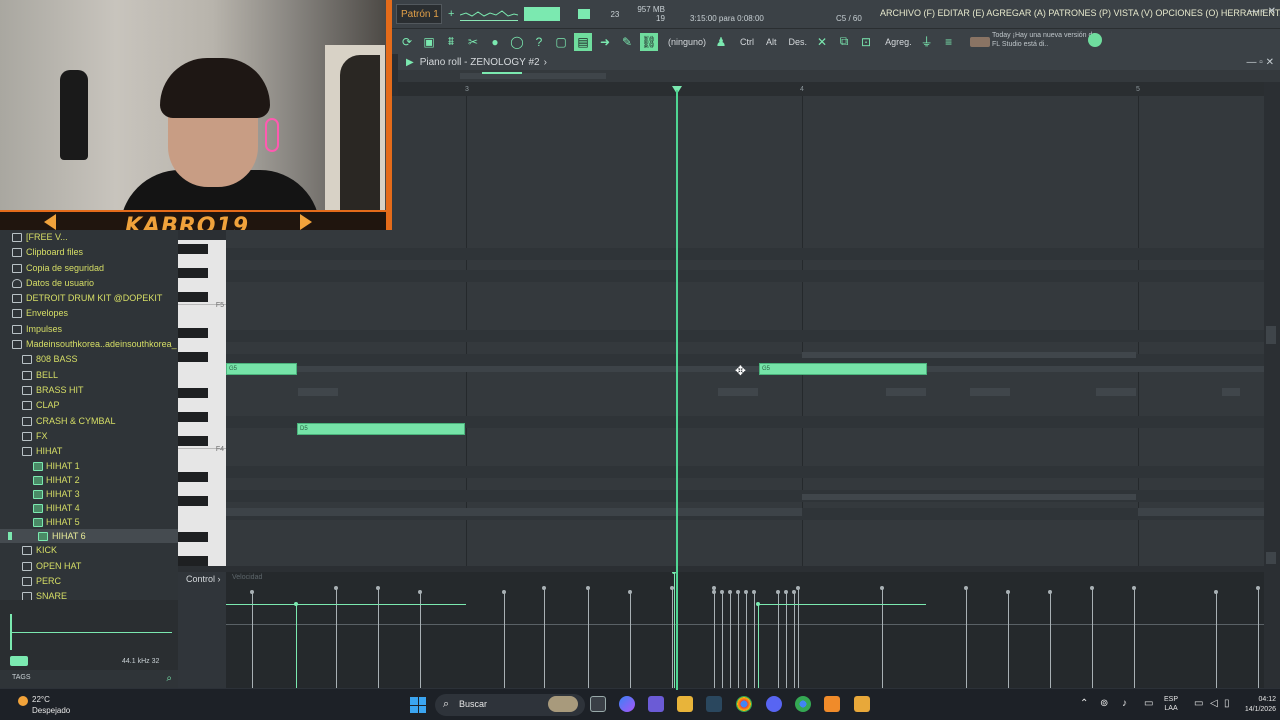 The width and height of the screenshot is (1280, 720). Describe the element at coordinates (758, 645) in the screenshot. I see `velocity-bar-selected` at that location.